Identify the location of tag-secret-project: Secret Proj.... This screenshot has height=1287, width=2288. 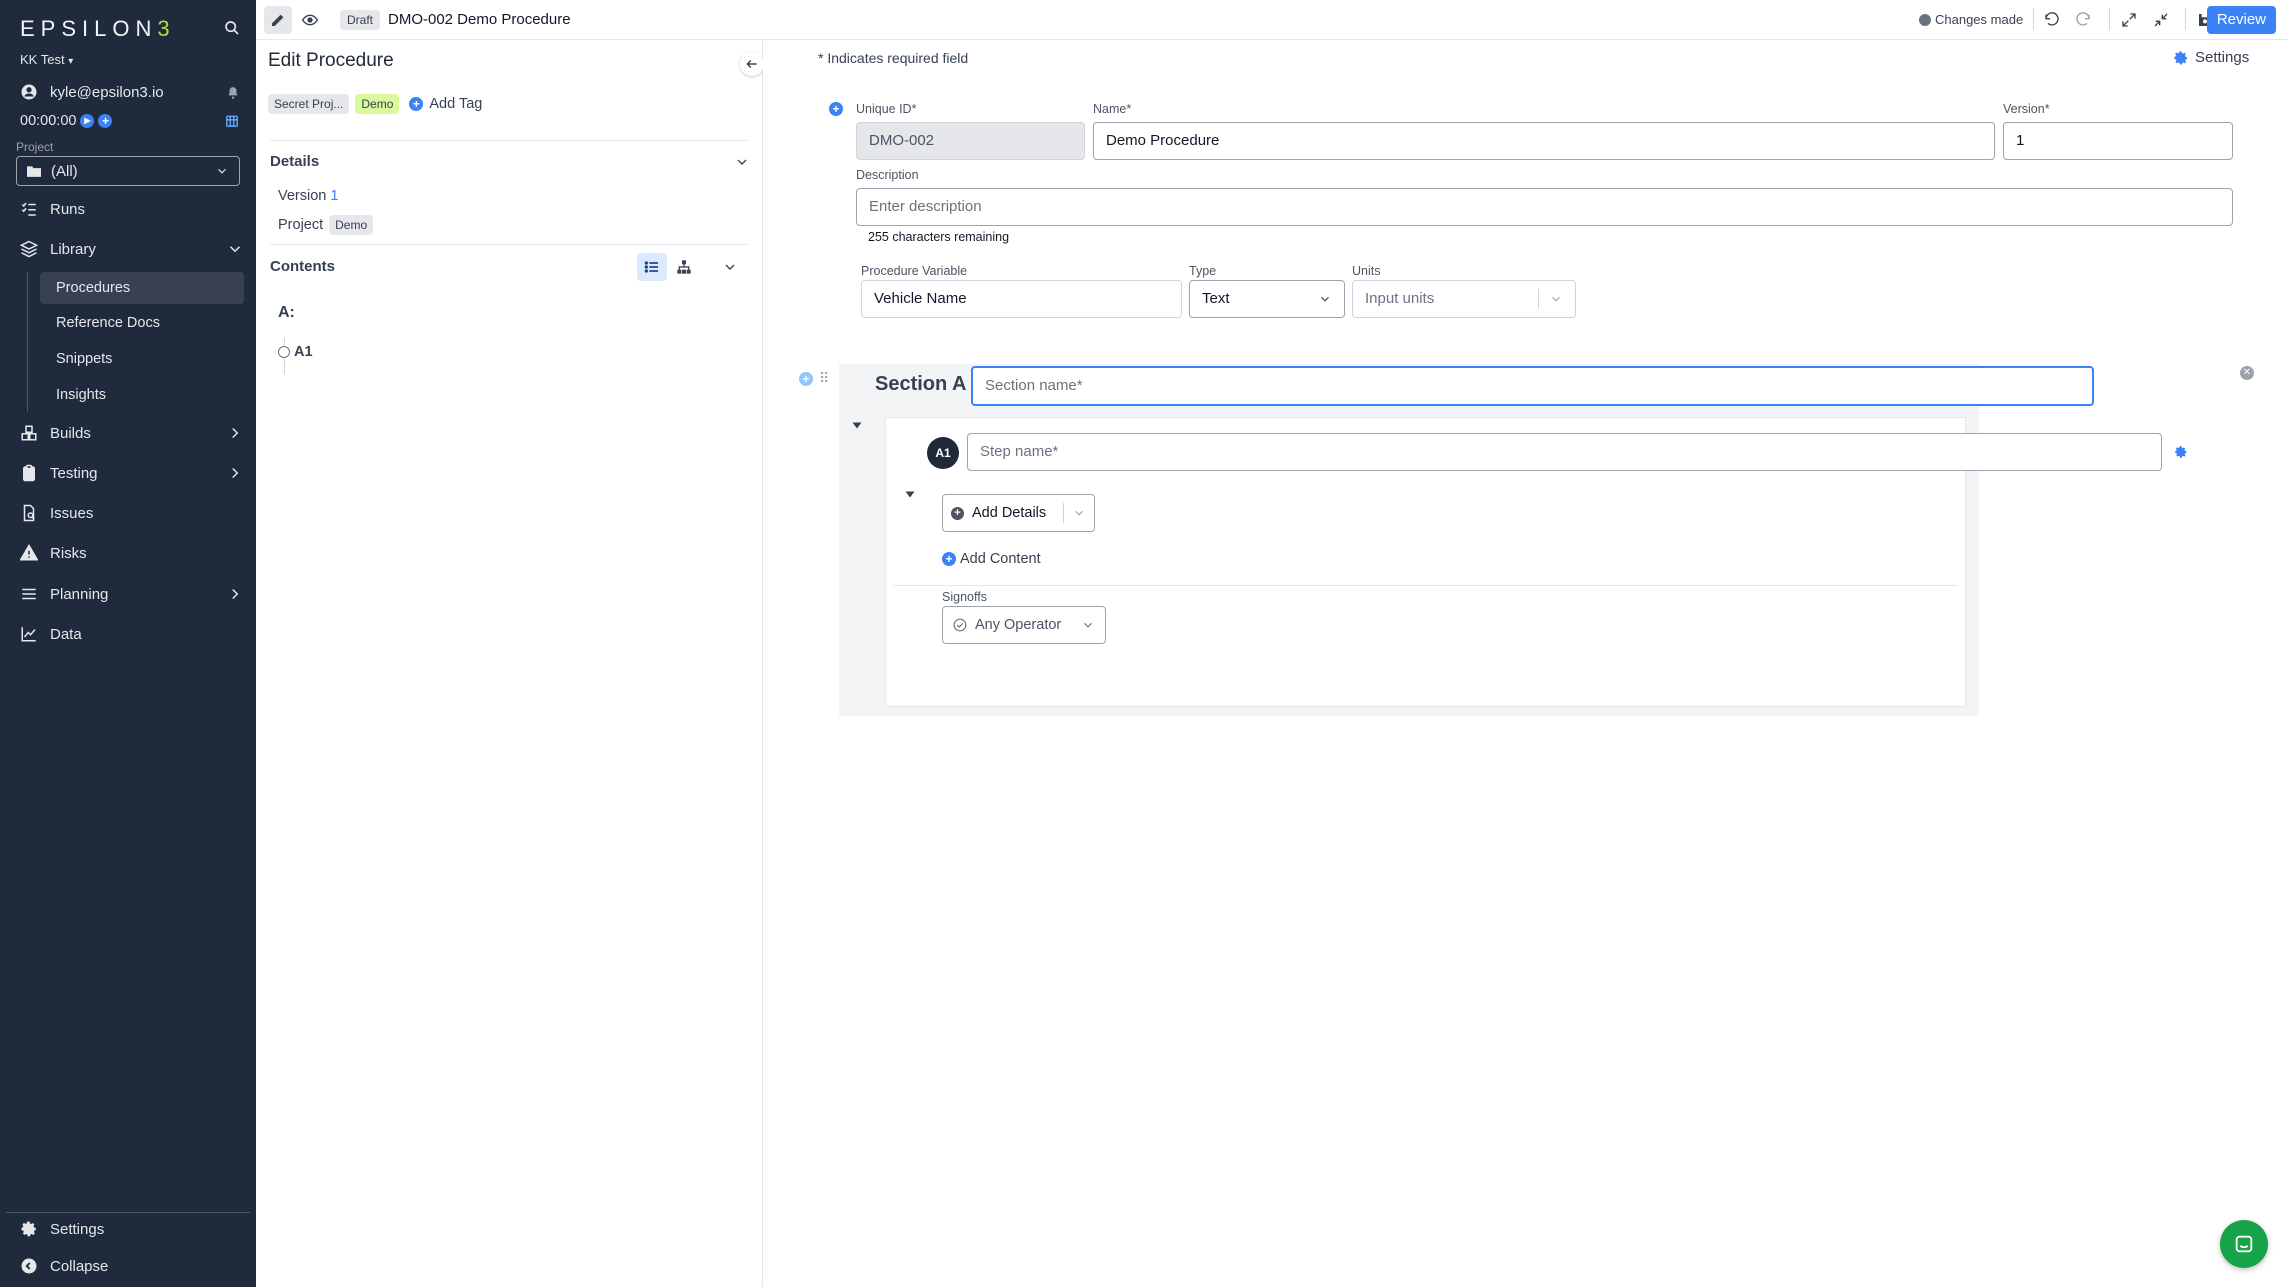
(309, 104).